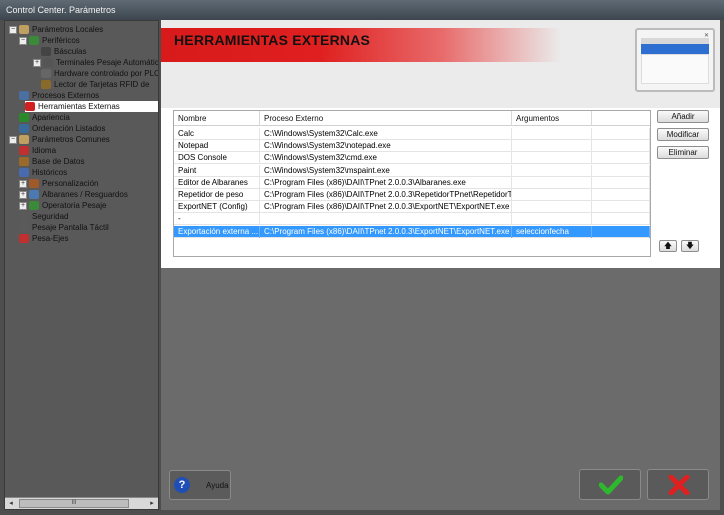  I want to click on cancel-button, so click(678, 484).